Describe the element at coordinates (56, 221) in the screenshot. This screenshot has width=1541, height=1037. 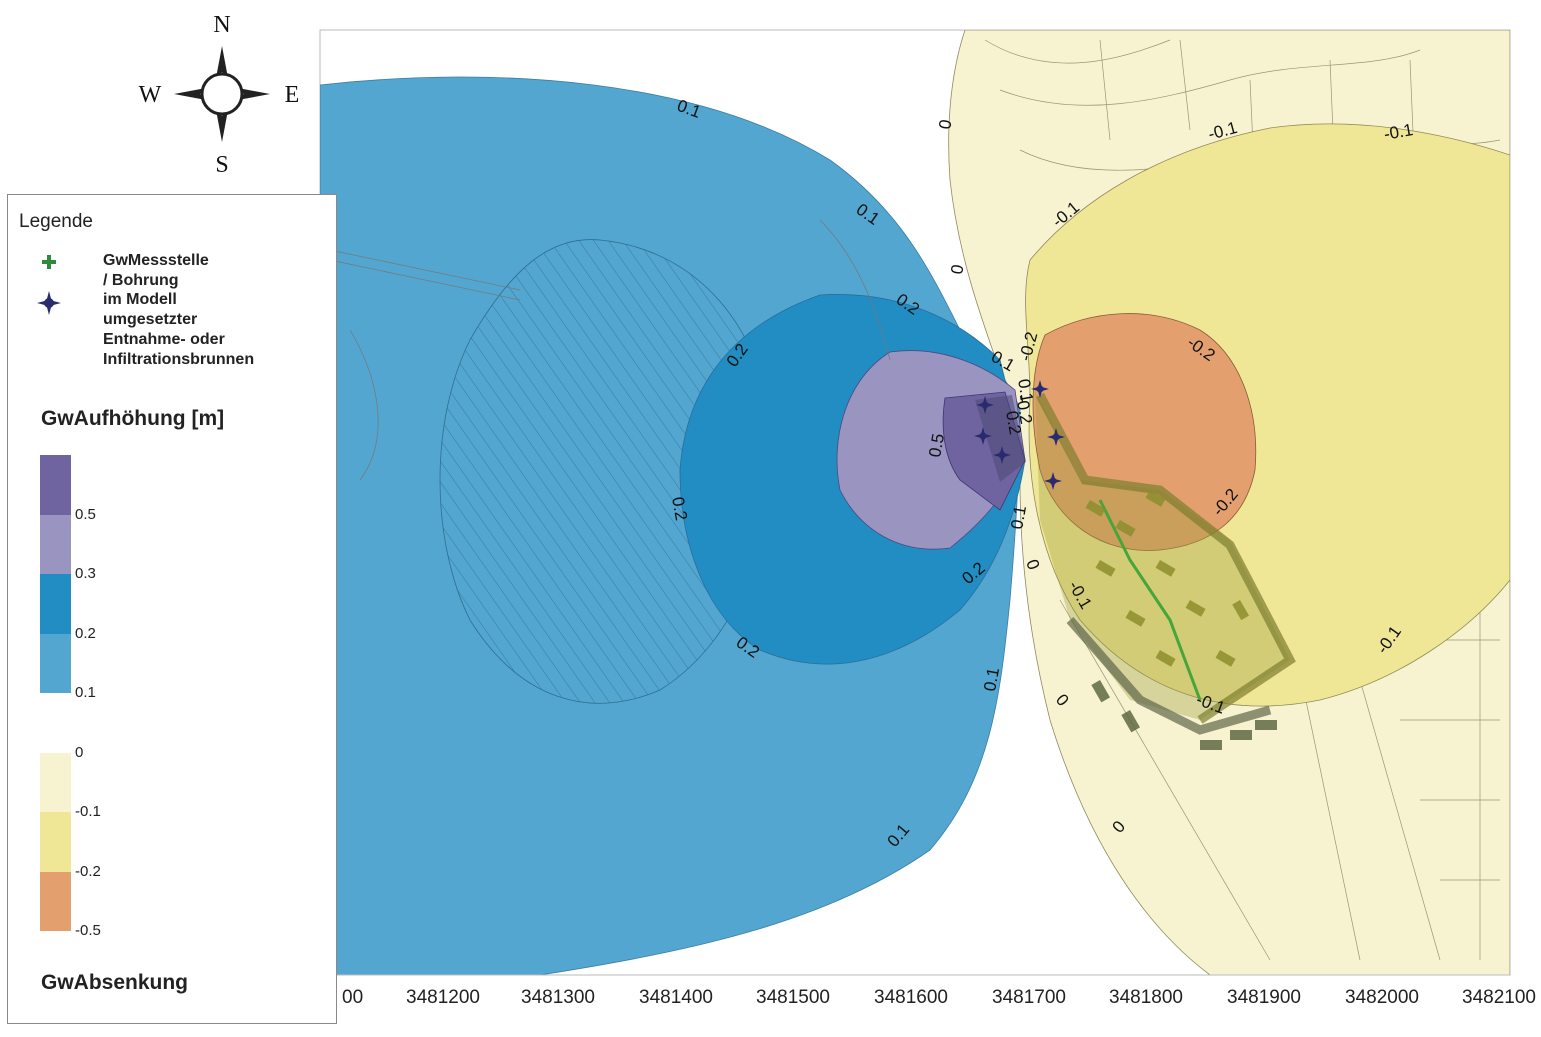
I see `legend-title: Legende` at that location.